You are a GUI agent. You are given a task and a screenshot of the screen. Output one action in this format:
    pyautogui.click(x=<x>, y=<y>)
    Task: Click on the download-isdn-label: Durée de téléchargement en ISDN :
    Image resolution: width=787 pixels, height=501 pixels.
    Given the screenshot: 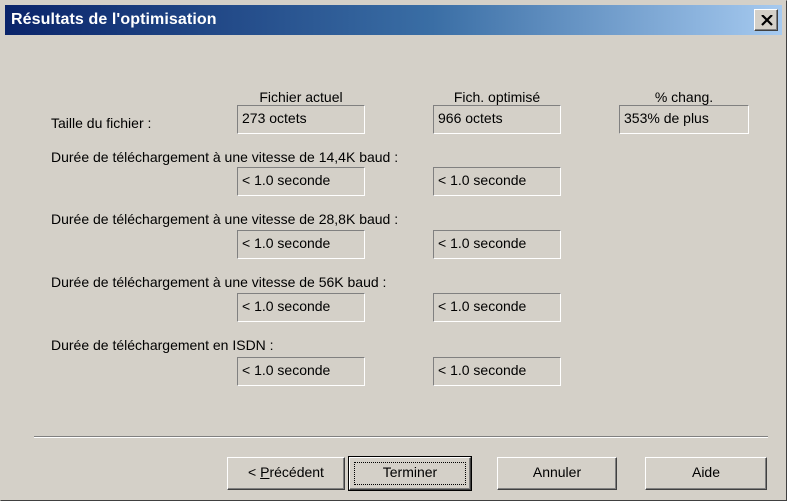 What is the action you would take?
    pyautogui.click(x=162, y=345)
    